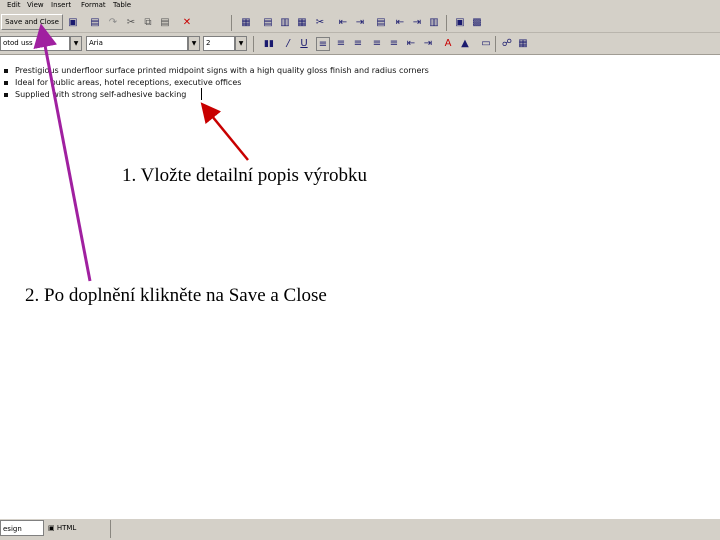 The image size is (720, 540). What do you see at coordinates (360, 23) in the screenshot?
I see `insert-row-below-icon: ⇥` at bounding box center [360, 23].